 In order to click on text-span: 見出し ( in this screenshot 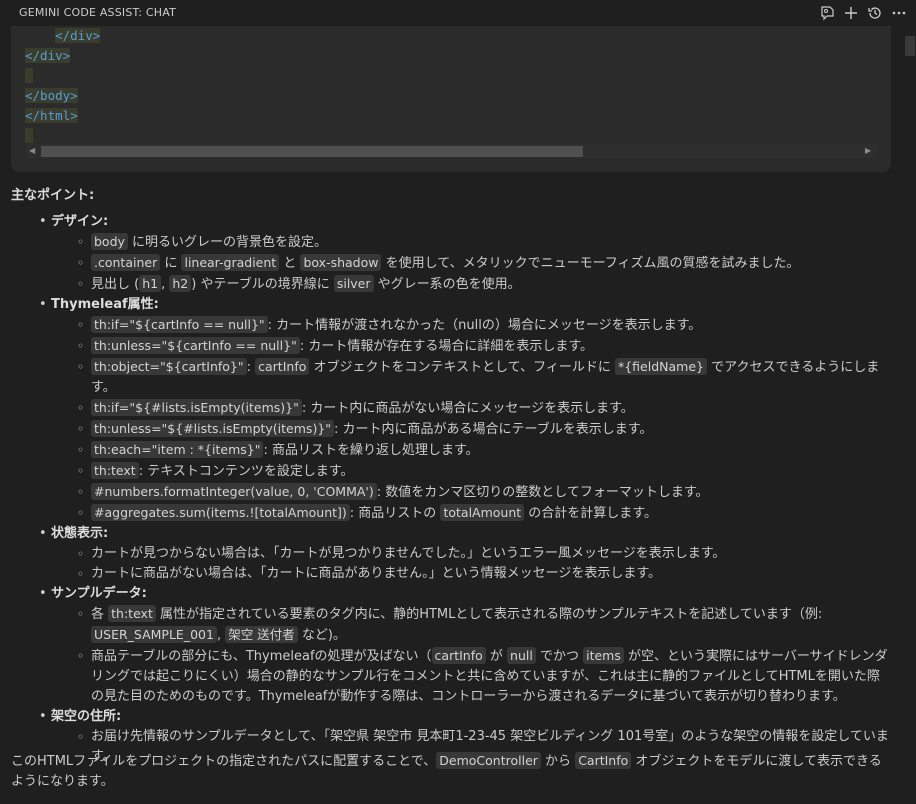, I will do `click(115, 284)`.